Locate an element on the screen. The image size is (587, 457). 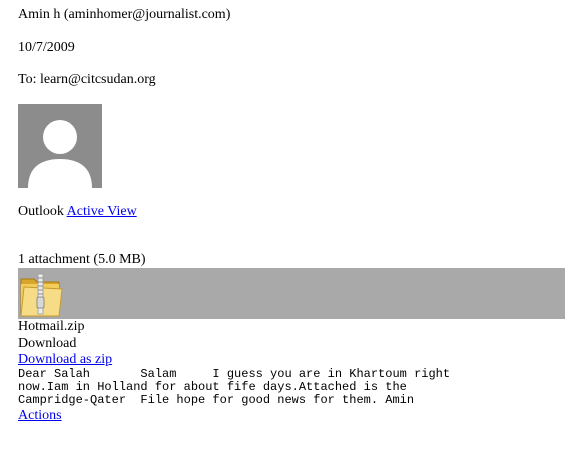
person-silhouette-icon is located at coordinates (60, 154).